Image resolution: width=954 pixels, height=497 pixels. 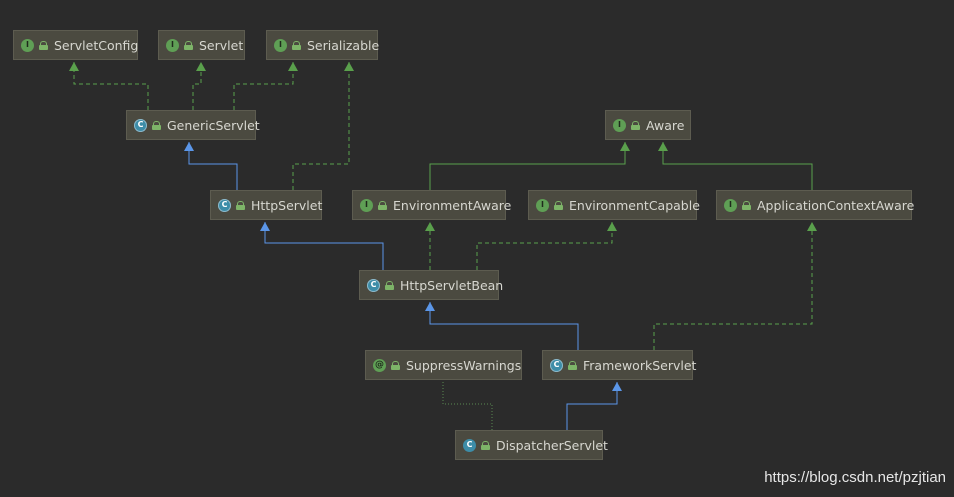 What do you see at coordinates (287, 205) in the screenshot?
I see `node-label: HttpServlet` at bounding box center [287, 205].